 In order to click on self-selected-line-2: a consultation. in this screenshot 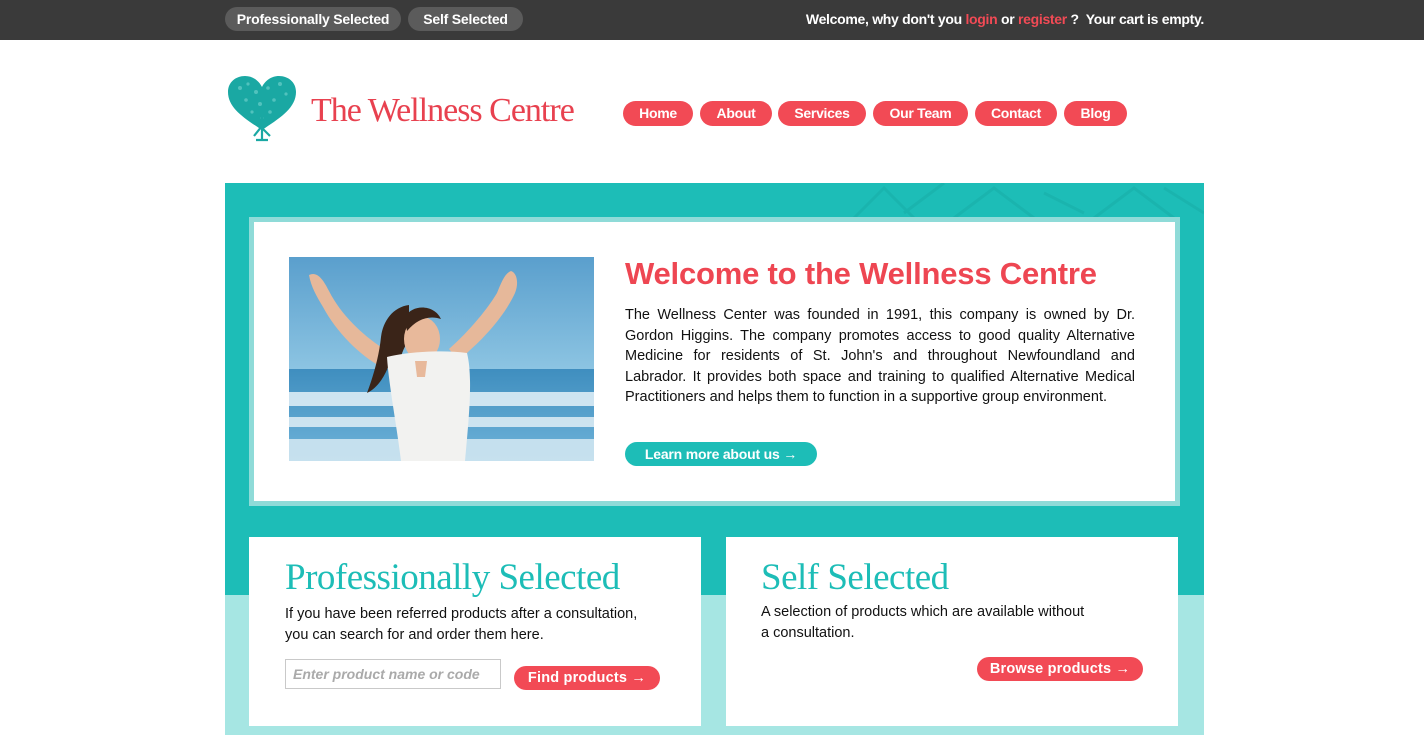, I will do `click(808, 633)`.